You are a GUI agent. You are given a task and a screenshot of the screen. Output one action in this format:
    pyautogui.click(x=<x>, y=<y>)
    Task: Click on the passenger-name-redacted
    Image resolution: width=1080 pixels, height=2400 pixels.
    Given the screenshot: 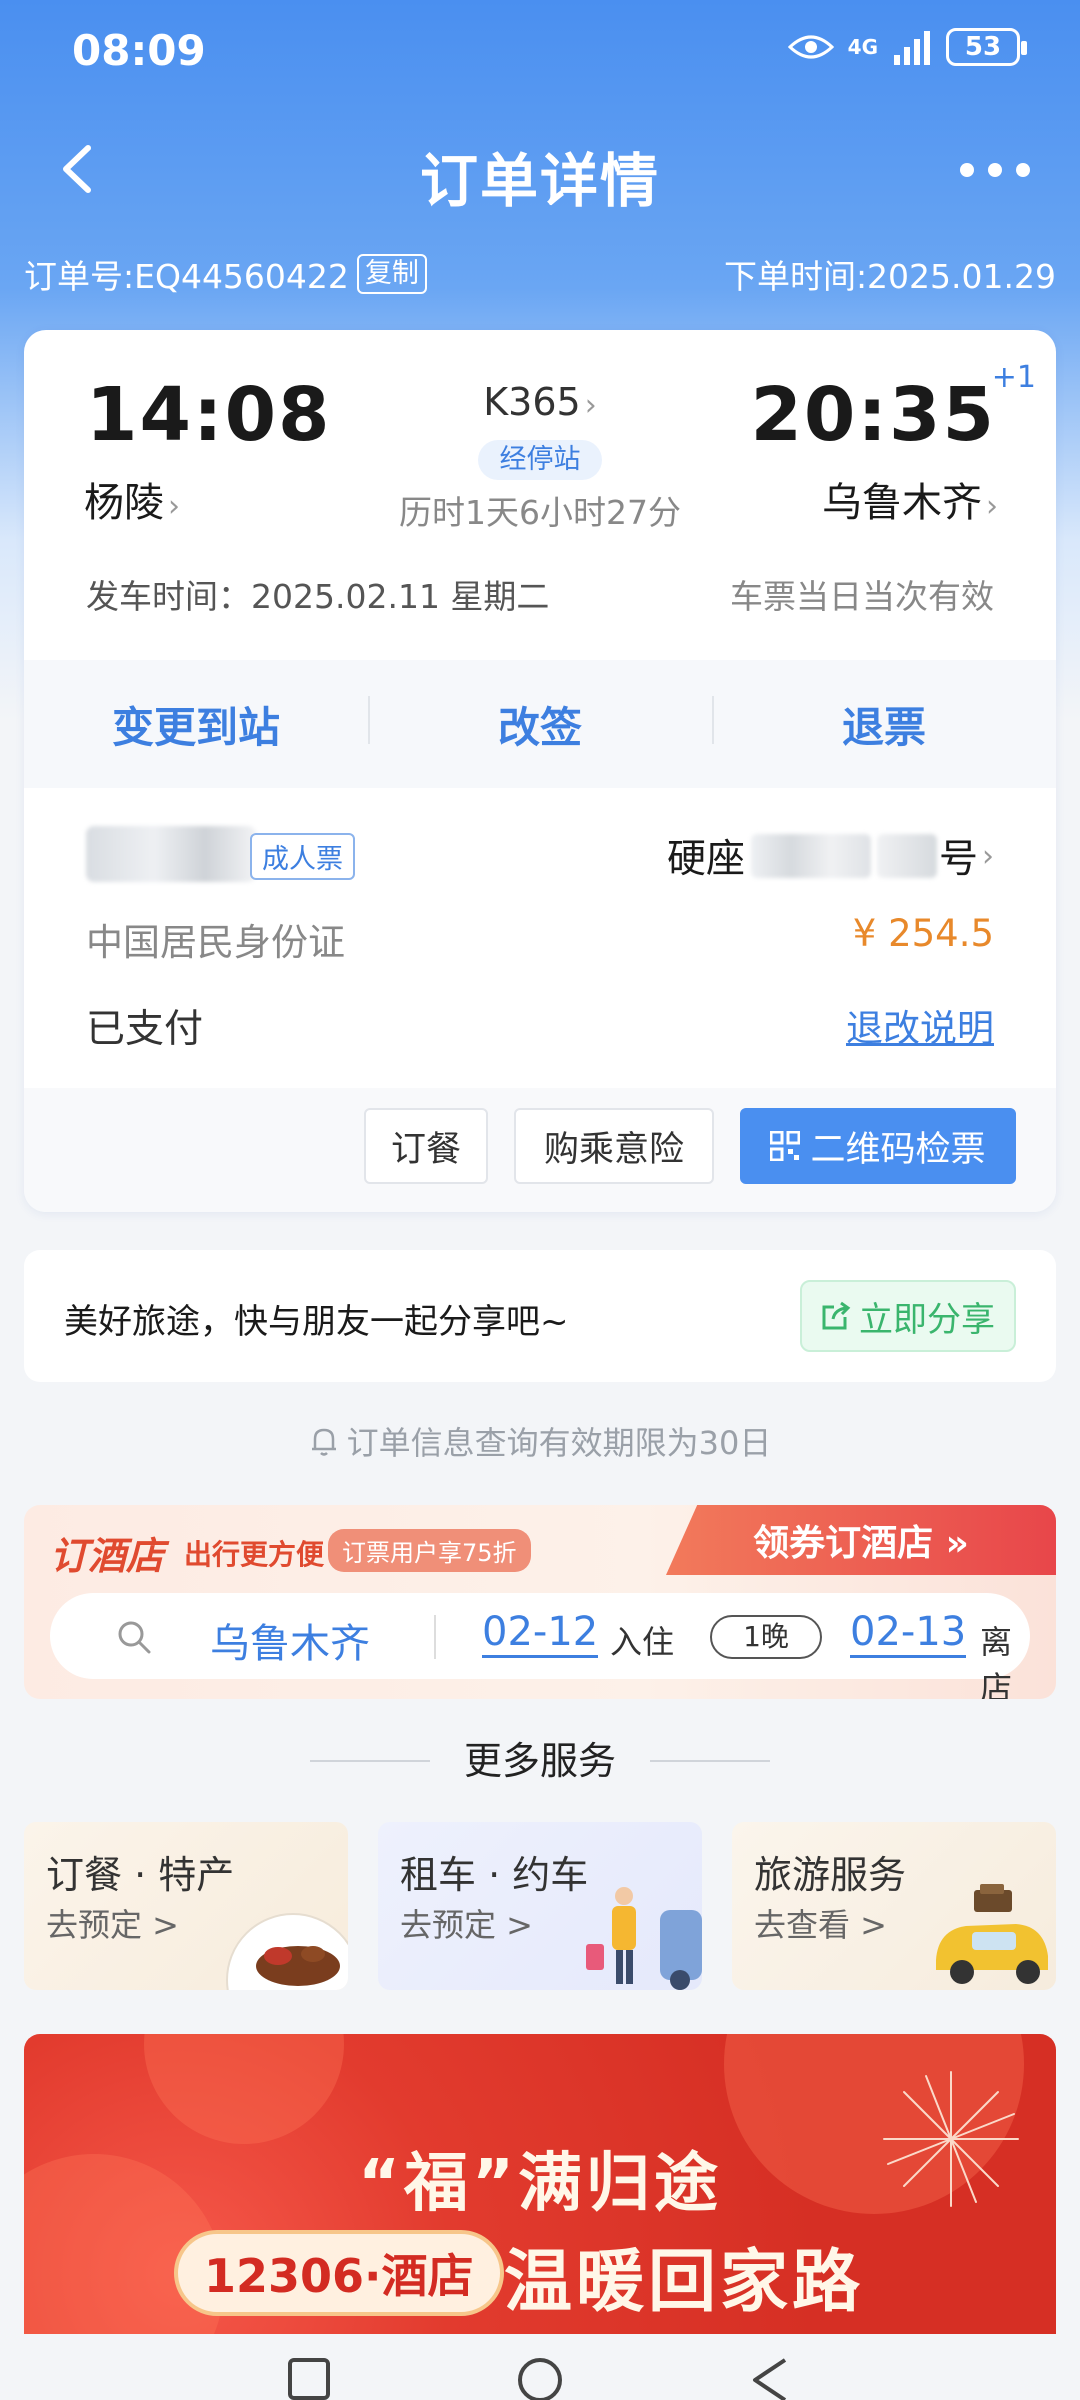 What is the action you would take?
    pyautogui.click(x=171, y=854)
    